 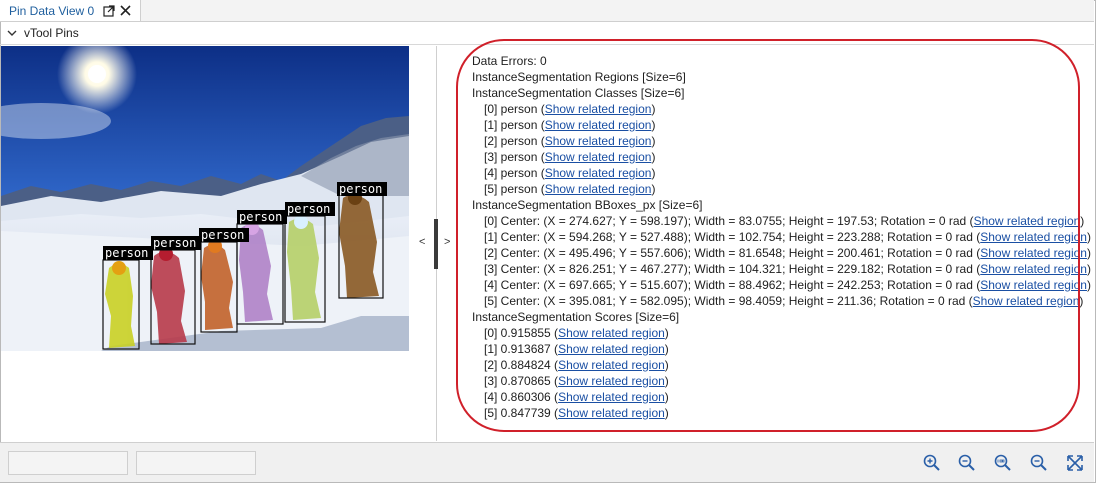 I want to click on label-5: person, so click(x=360, y=189).